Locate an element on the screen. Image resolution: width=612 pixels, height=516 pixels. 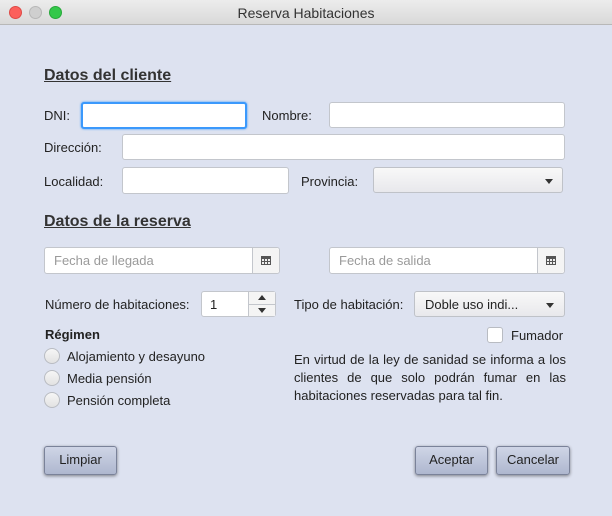
departure-date-field: Fecha de salida is located at coordinates (447, 260).